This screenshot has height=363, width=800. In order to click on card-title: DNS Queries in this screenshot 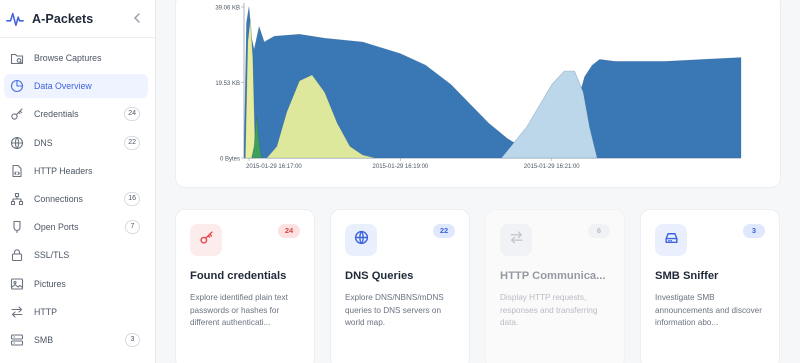, I will do `click(379, 276)`.